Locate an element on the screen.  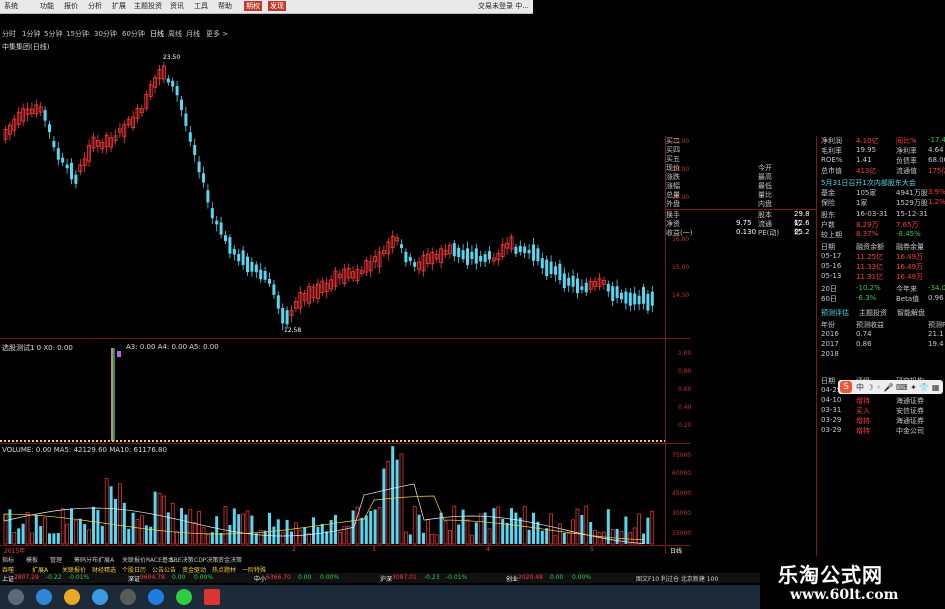
bottom-tab: 关联报价 is located at coordinates (134, 559).